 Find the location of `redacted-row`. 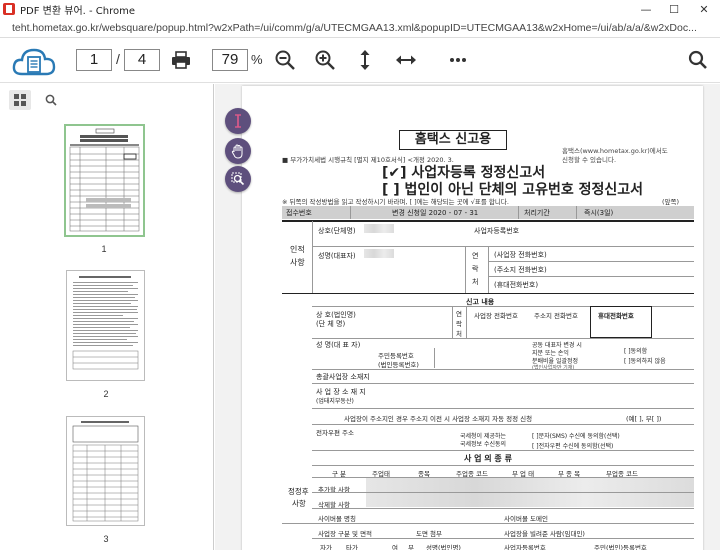

redacted-row is located at coordinates (530, 485).